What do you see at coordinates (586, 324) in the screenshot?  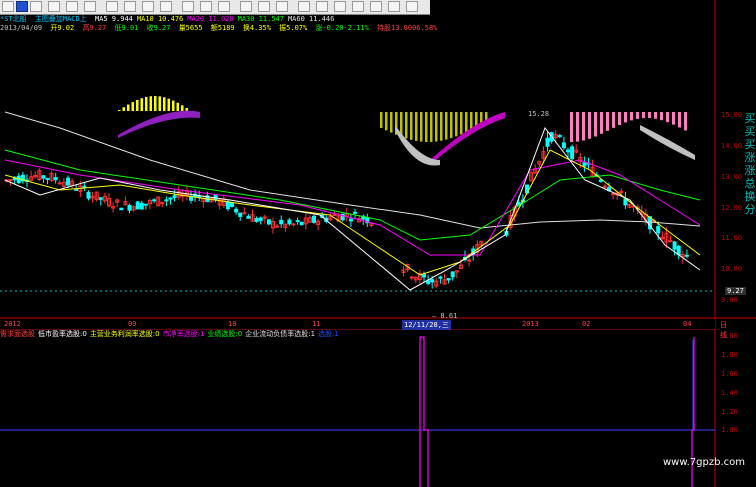 I see `time-tick: 02` at bounding box center [586, 324].